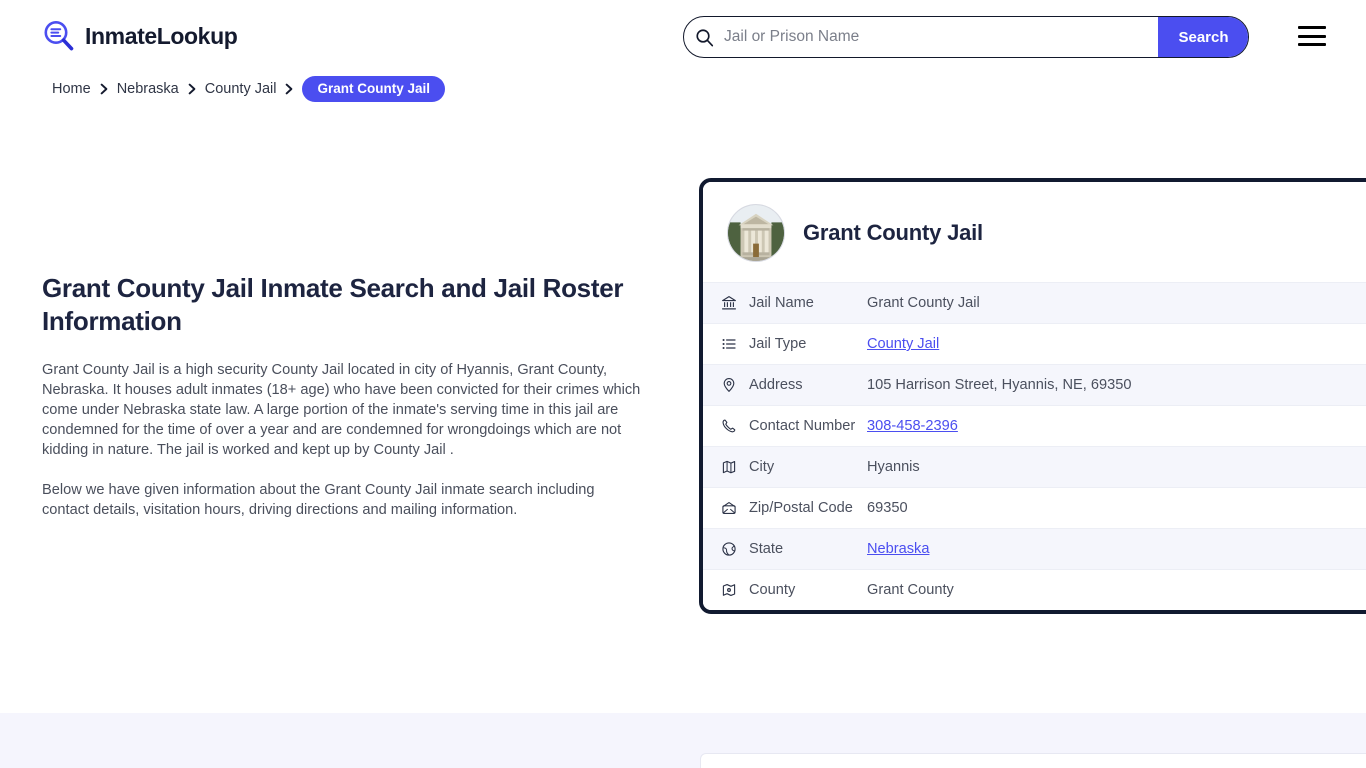  What do you see at coordinates (772, 590) in the screenshot?
I see `row-label-county: County` at bounding box center [772, 590].